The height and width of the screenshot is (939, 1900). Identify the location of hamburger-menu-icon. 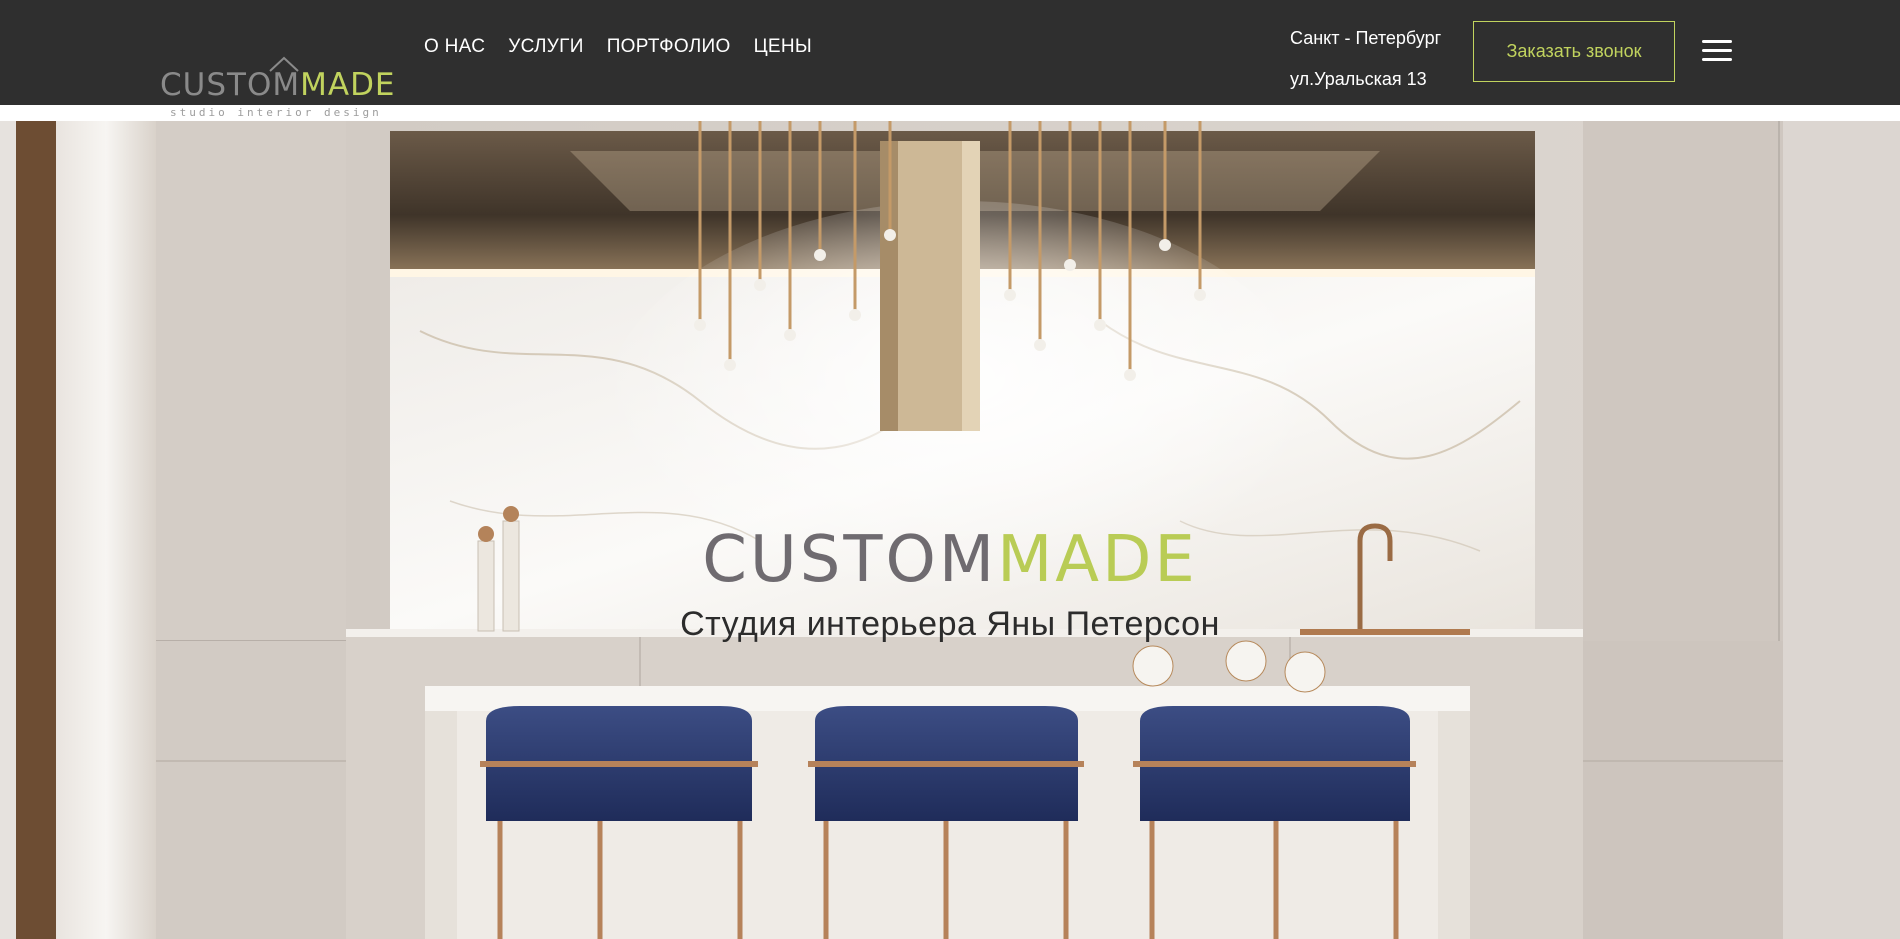
(1717, 51).